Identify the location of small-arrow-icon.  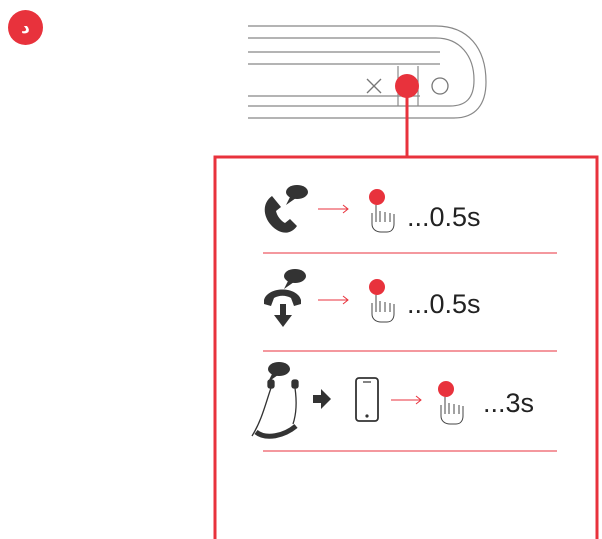
(322, 399).